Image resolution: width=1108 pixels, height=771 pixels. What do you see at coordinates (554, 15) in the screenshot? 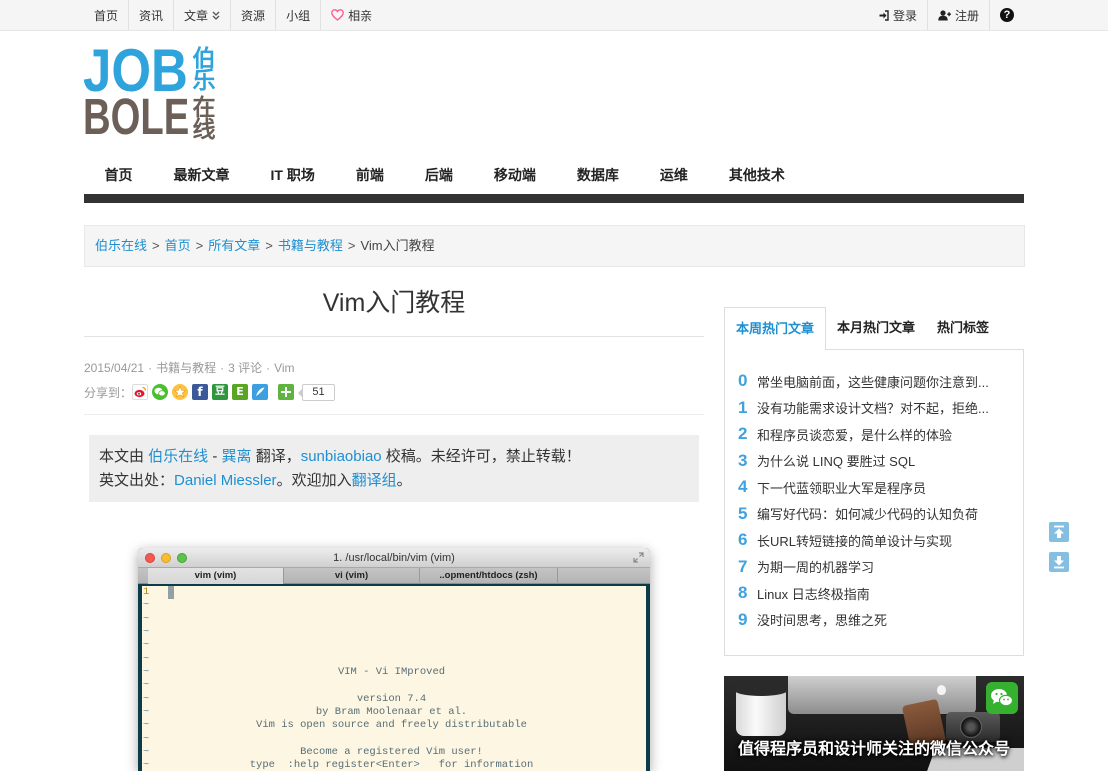
I see `top-bar: 首页 资讯 文章 资源 小组 相亲 登录 注册 ?` at bounding box center [554, 15].